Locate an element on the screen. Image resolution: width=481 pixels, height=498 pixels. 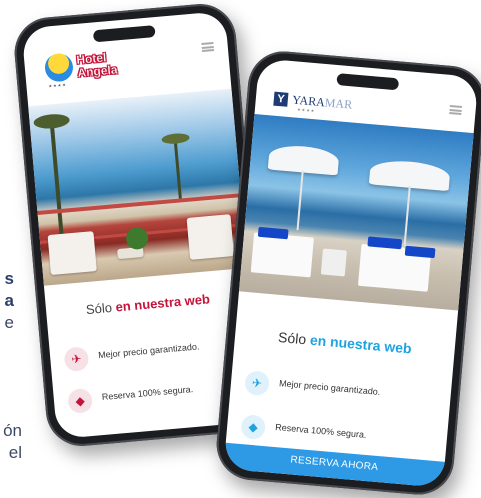
cropped-text-5: el is located at coordinates (15, 452).